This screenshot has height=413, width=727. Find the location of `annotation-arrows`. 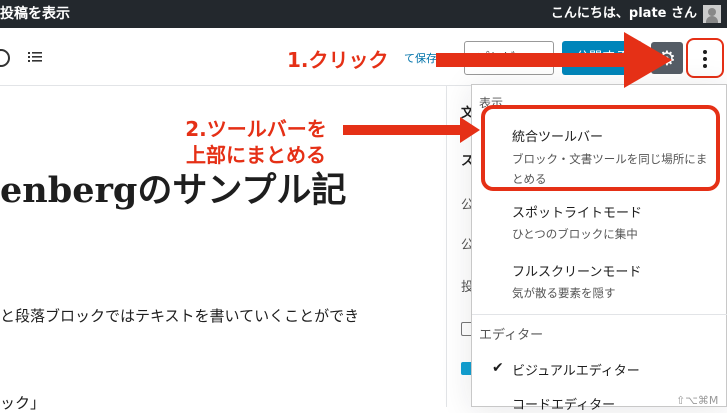

annotation-arrows is located at coordinates (507, 87).